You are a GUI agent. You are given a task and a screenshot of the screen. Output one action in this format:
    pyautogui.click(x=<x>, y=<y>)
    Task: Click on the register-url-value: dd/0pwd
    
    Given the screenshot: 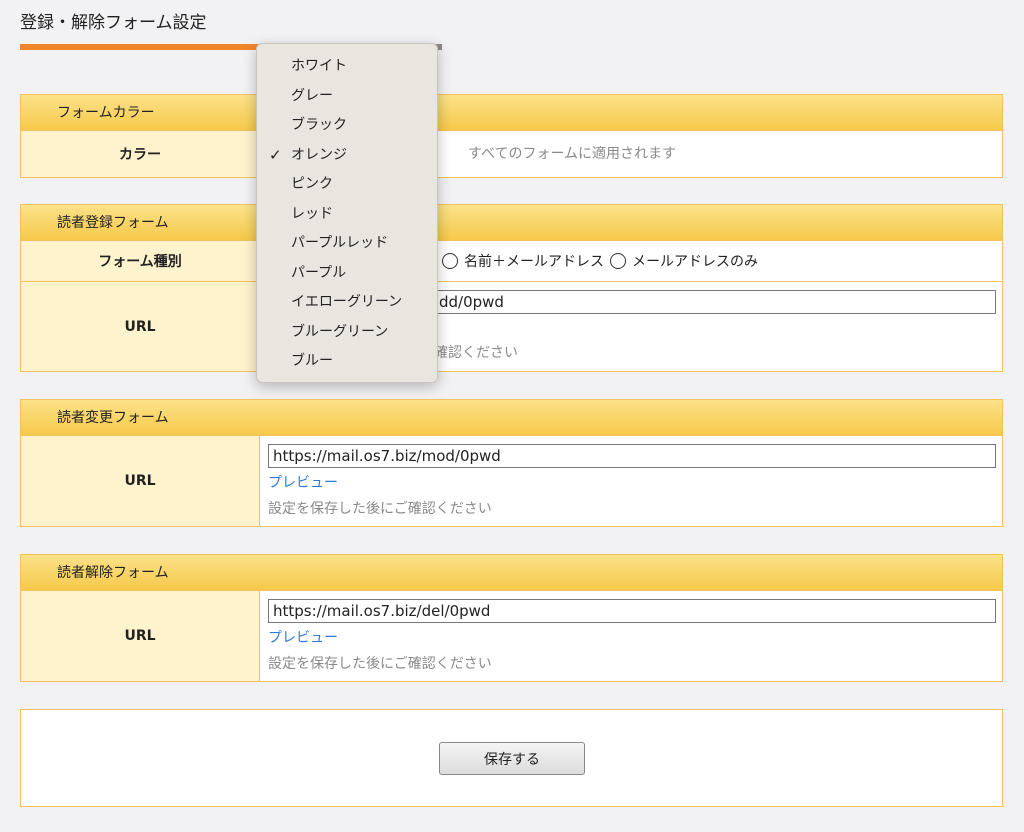 What is the action you would take?
    pyautogui.click(x=471, y=302)
    